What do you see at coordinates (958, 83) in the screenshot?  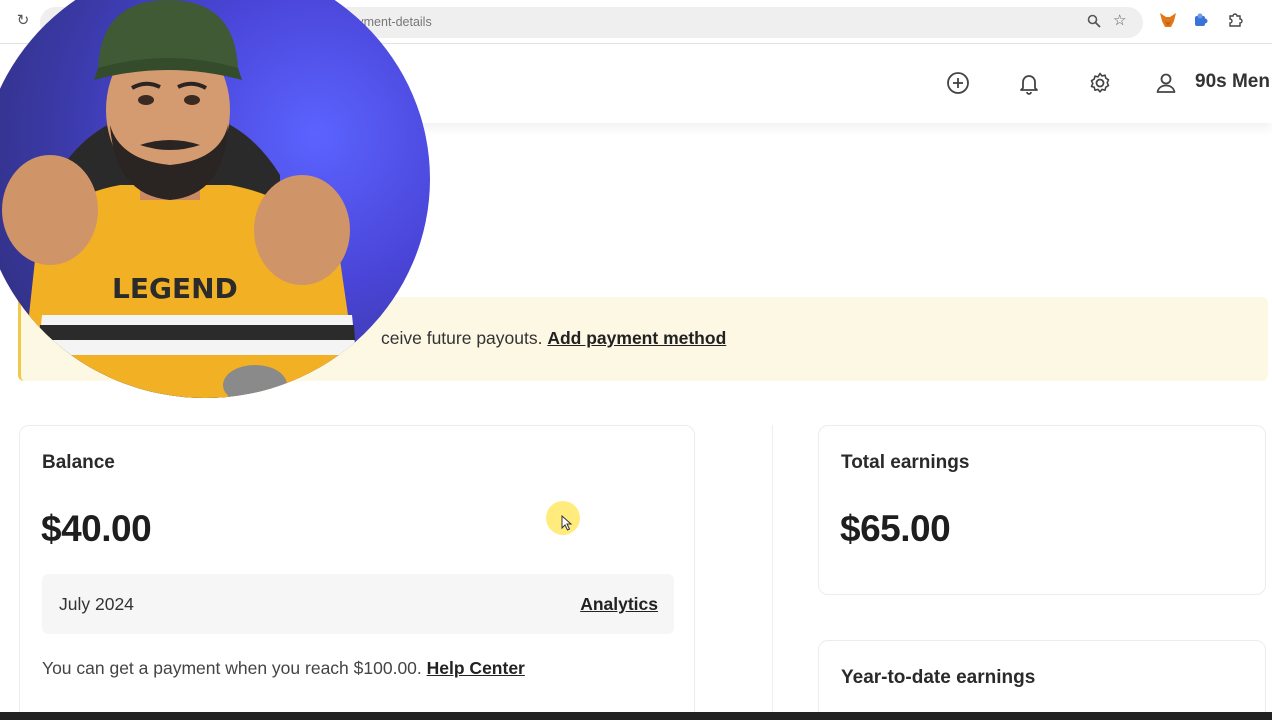 I see `add-icon` at bounding box center [958, 83].